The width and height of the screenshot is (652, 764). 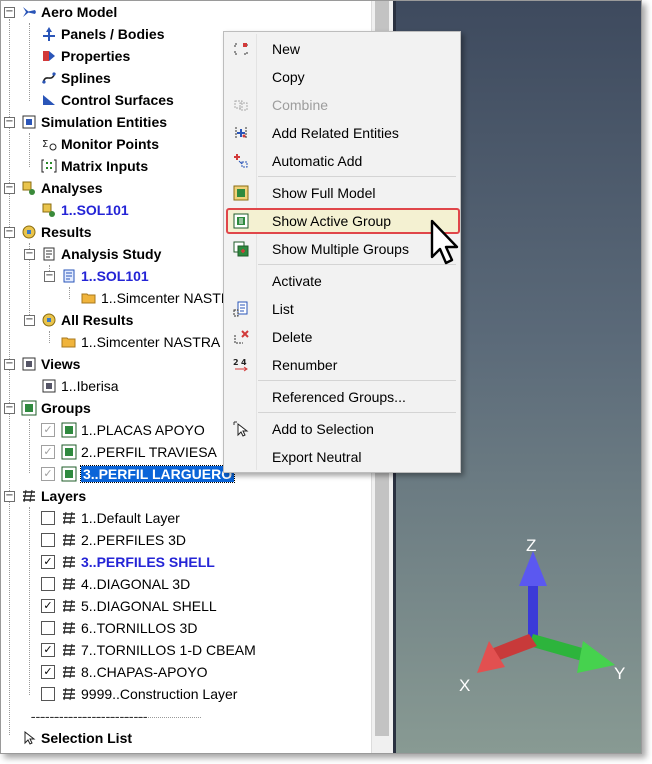 What do you see at coordinates (241, 193) in the screenshot?
I see `show-full-model-icon` at bounding box center [241, 193].